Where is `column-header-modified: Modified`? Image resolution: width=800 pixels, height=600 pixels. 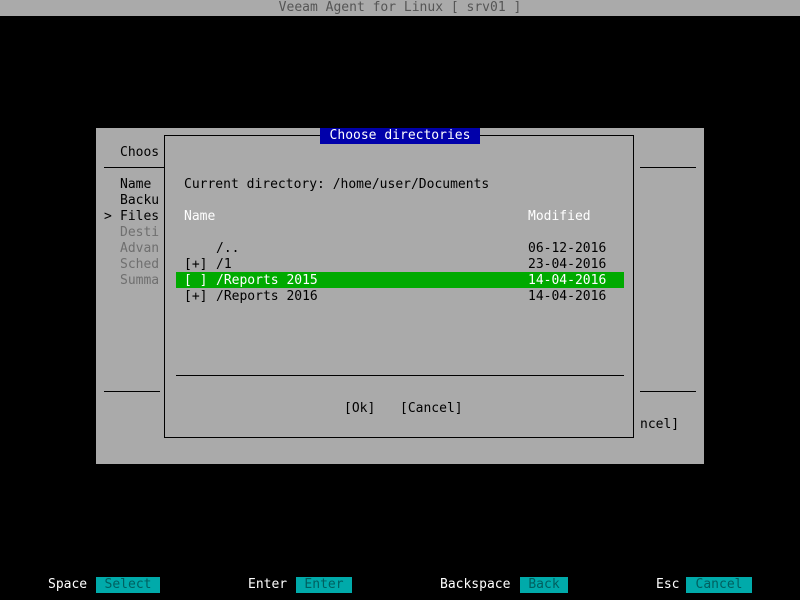
column-header-modified: Modified is located at coordinates (559, 216).